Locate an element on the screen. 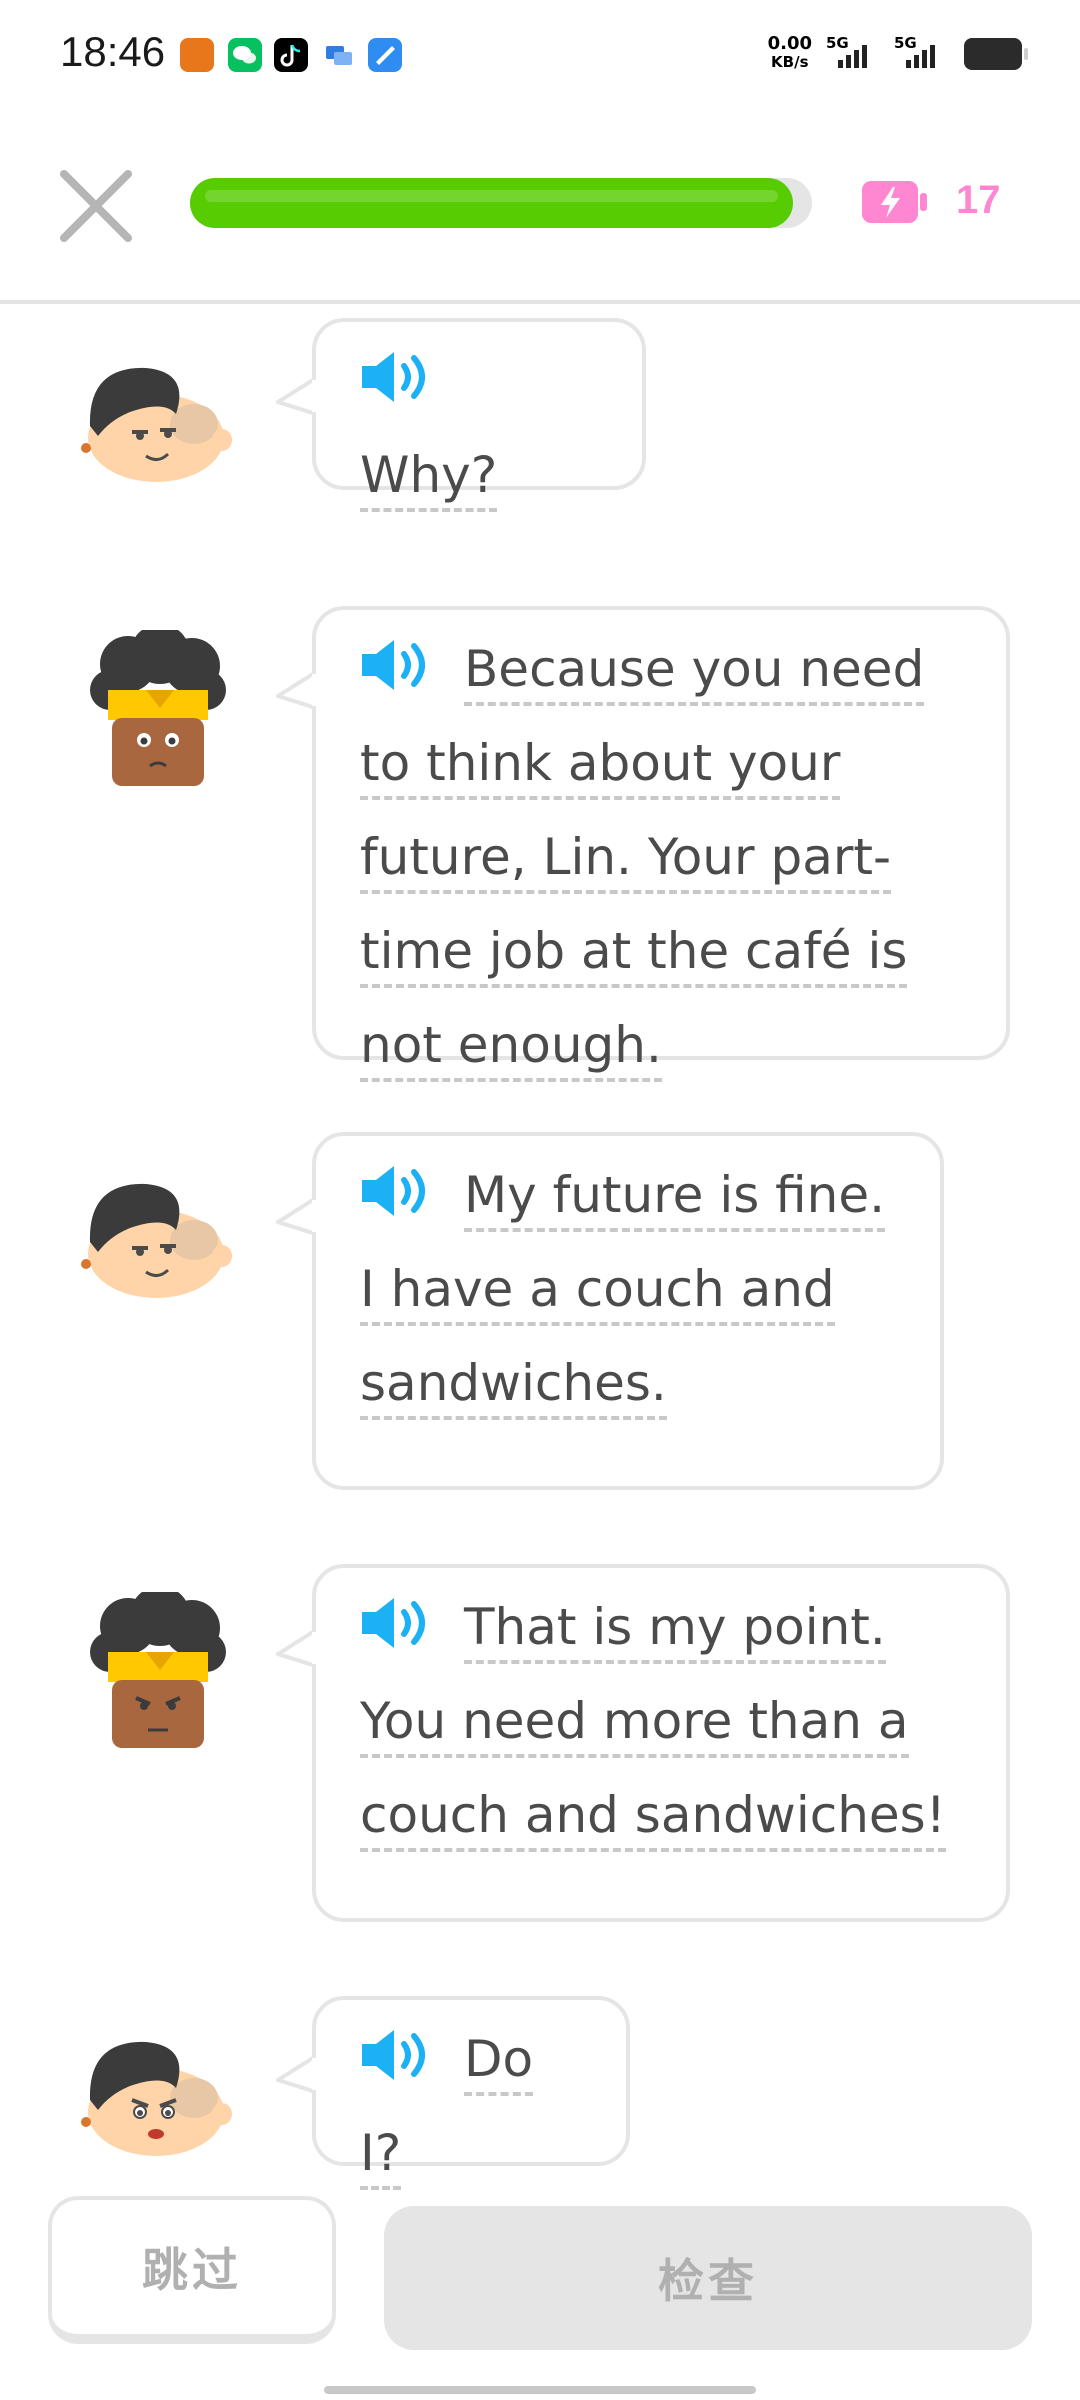 The height and width of the screenshot is (2400, 1080). battery-icon is located at coordinates (996, 54).